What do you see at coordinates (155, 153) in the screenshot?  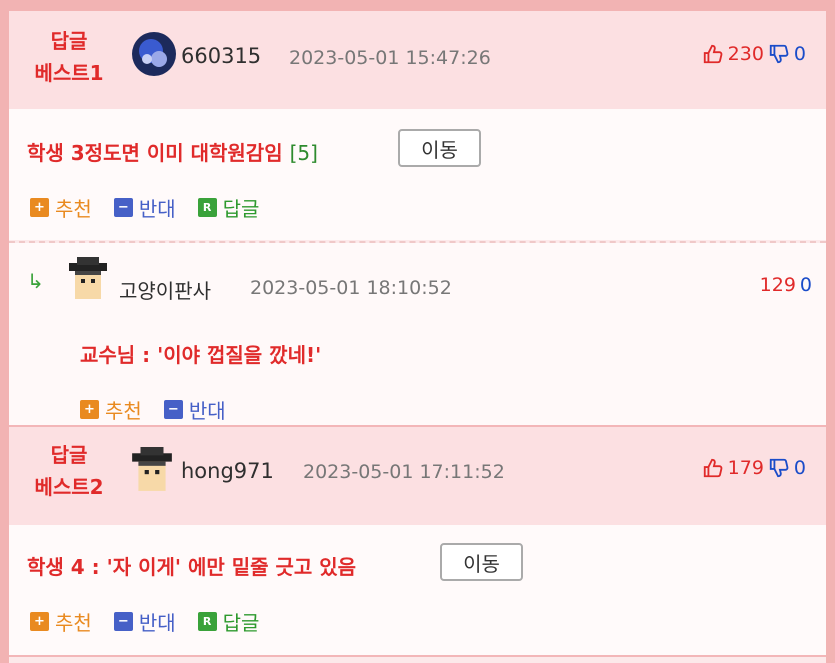 I see `comment-text: 학생 3정도면 이미 대학원감임` at bounding box center [155, 153].